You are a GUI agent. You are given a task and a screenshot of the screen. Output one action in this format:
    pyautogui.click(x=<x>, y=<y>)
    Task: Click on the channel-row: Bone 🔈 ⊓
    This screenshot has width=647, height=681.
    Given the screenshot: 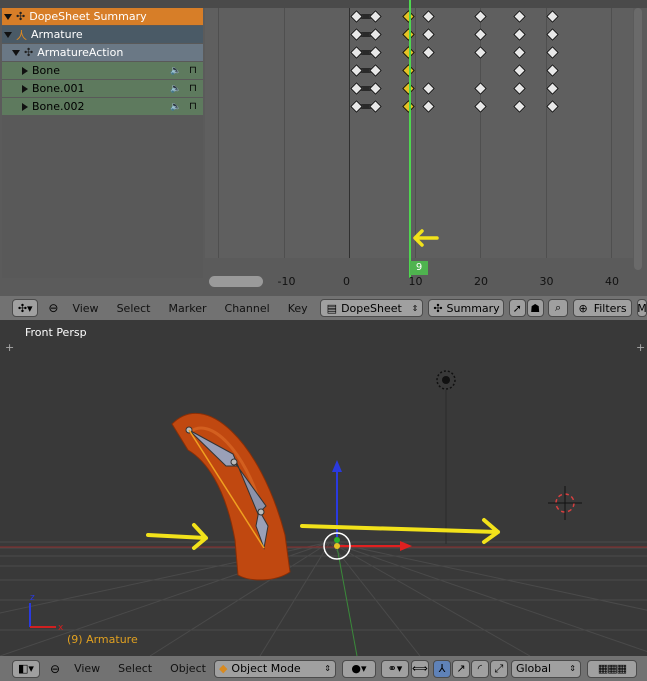 What is the action you would take?
    pyautogui.click(x=102, y=70)
    